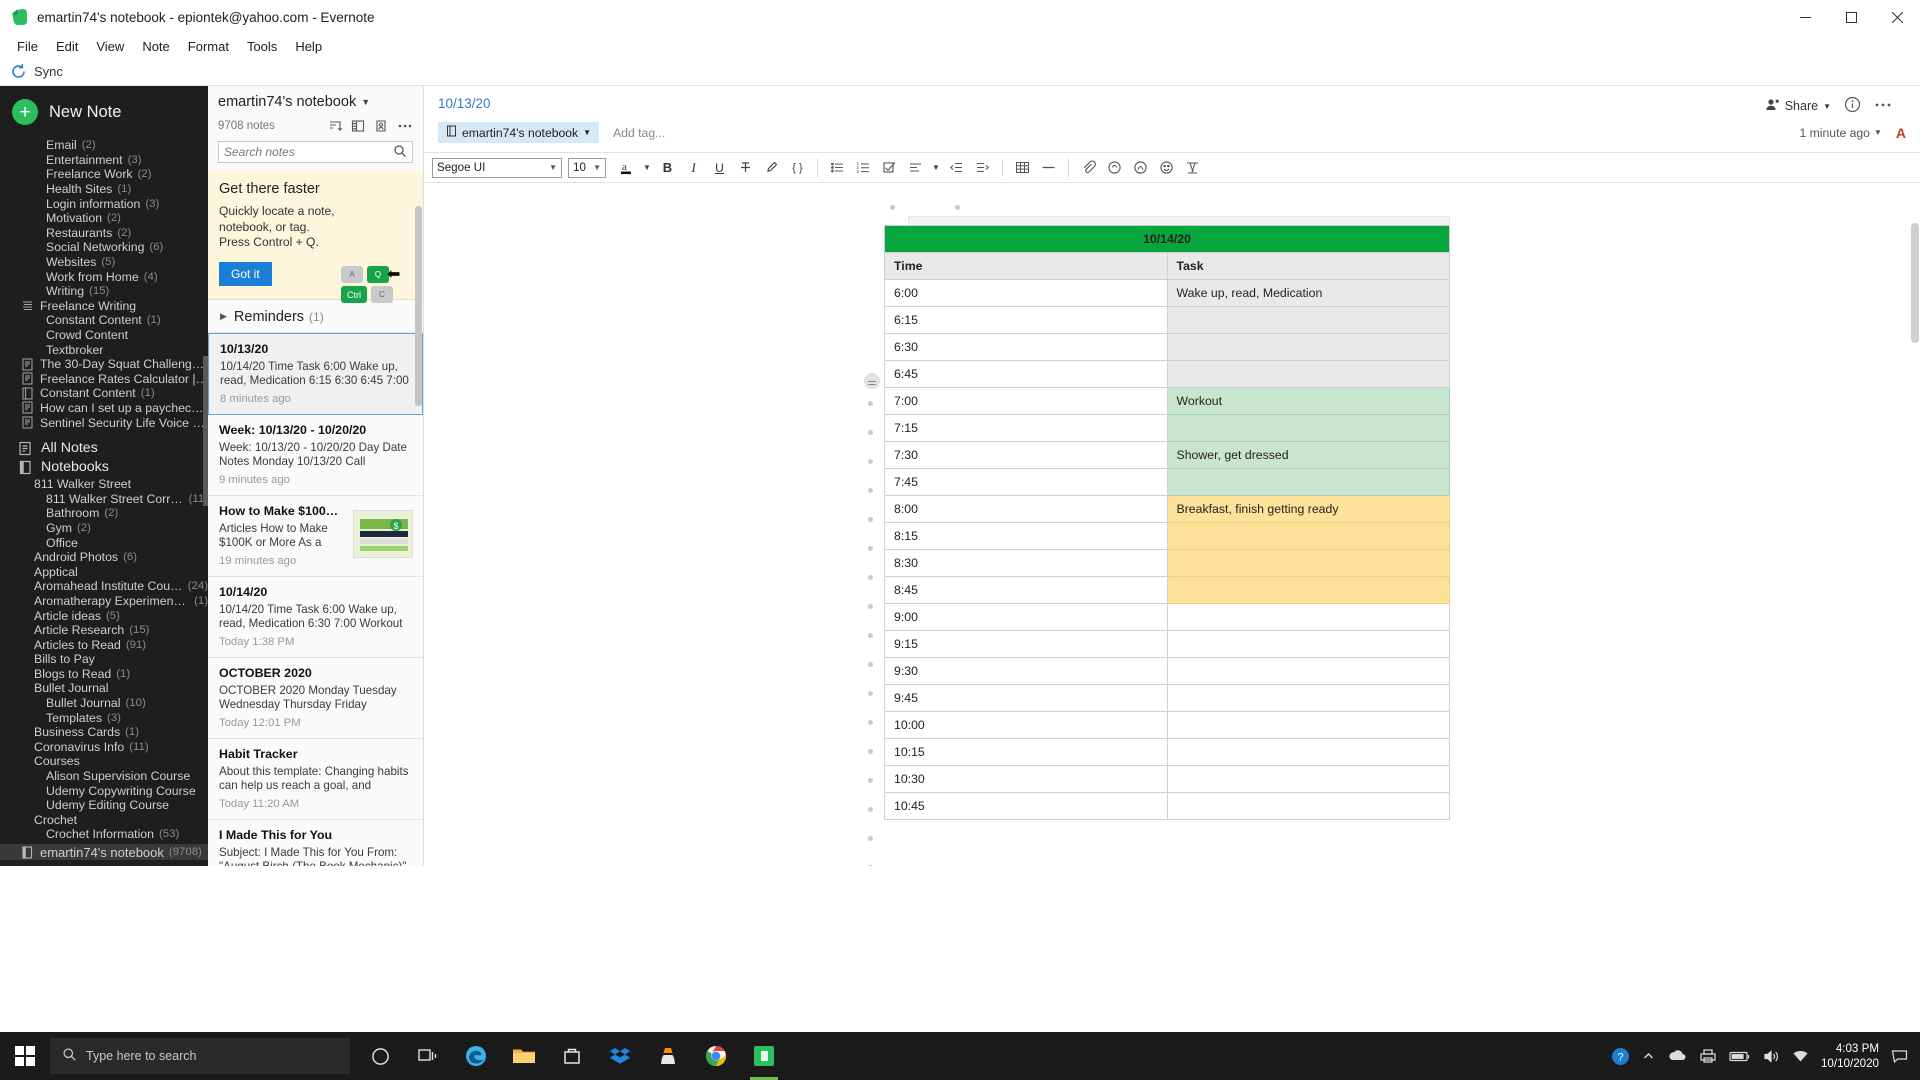  Describe the element at coordinates (208, 46) in the screenshot. I see `menu-format: Format` at that location.